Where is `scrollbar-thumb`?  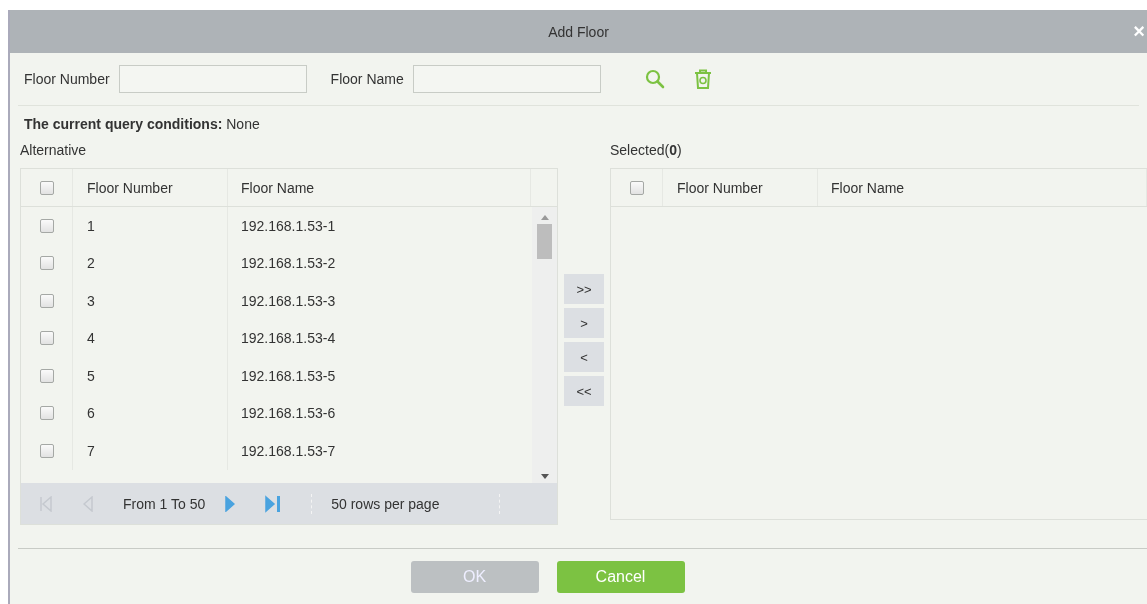 scrollbar-thumb is located at coordinates (544, 241).